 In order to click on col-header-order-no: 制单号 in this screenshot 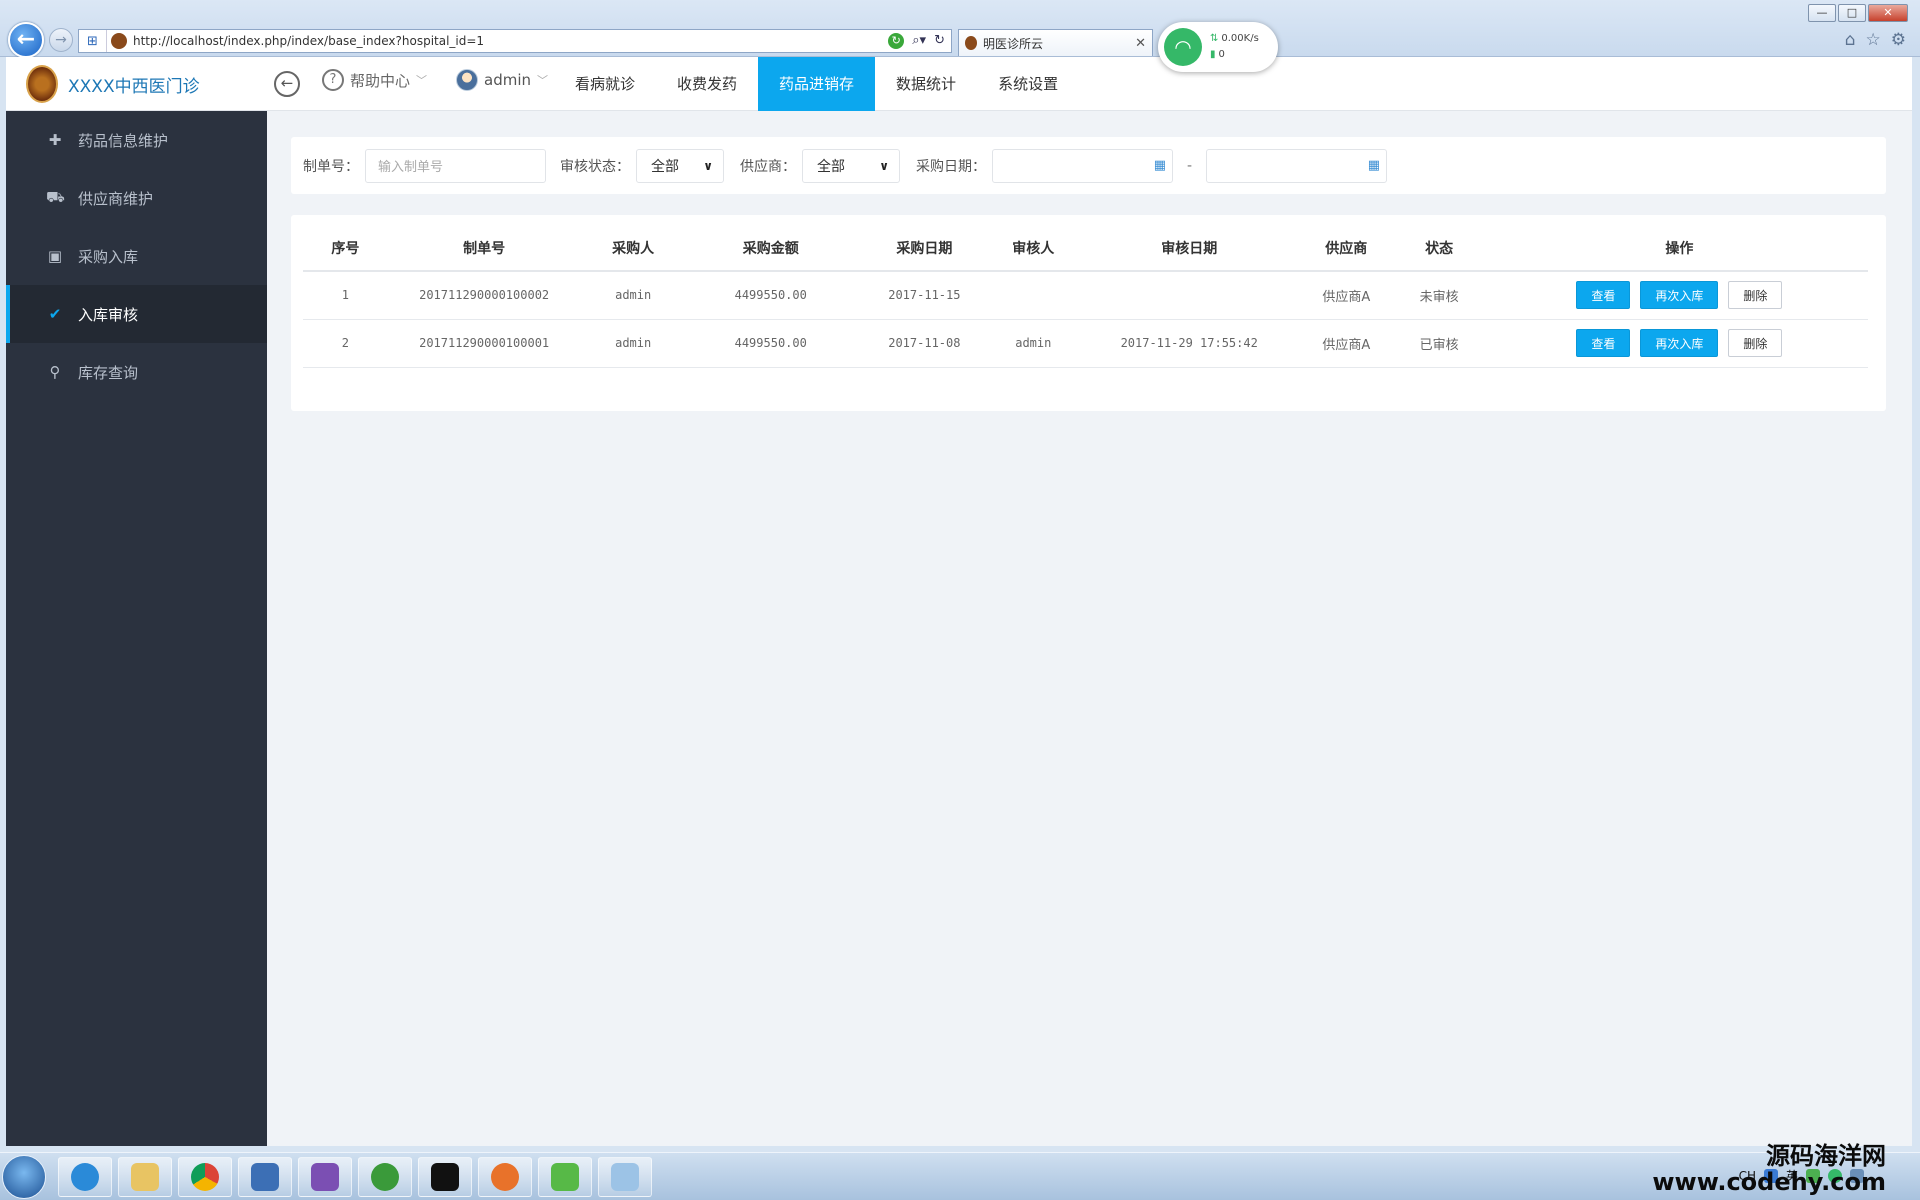, I will do `click(484, 248)`.